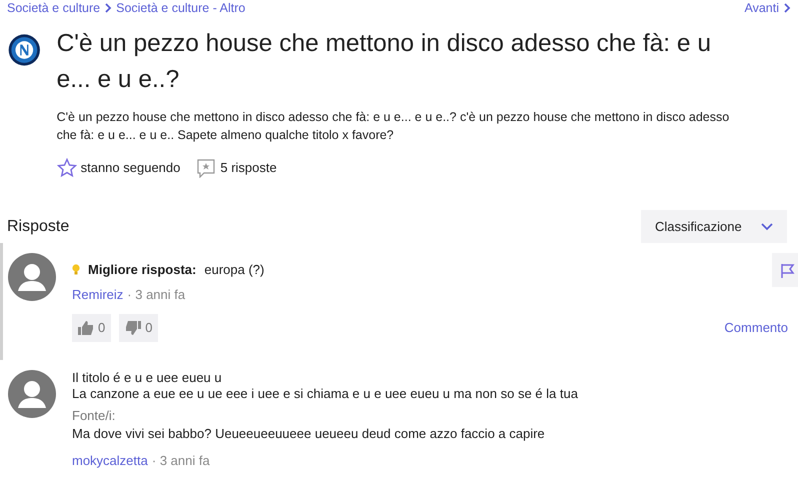  What do you see at coordinates (309, 434) in the screenshot?
I see `source-text: Ma dove vivi sei babbo? Ueueeueeuueee ueueeu deud come azzo faccio a capire` at bounding box center [309, 434].